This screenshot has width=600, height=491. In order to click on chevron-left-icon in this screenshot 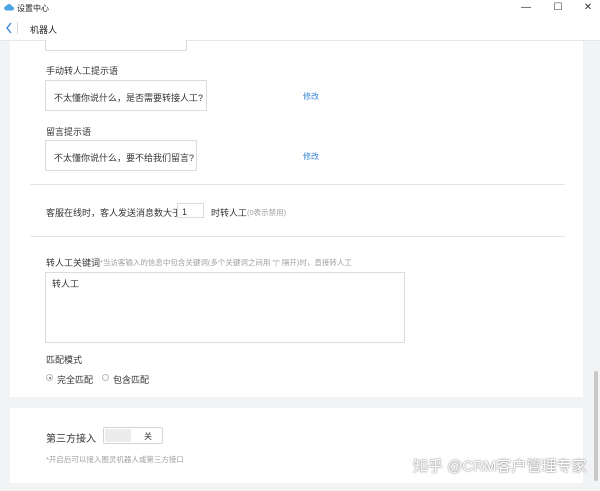, I will do `click(9, 28)`.